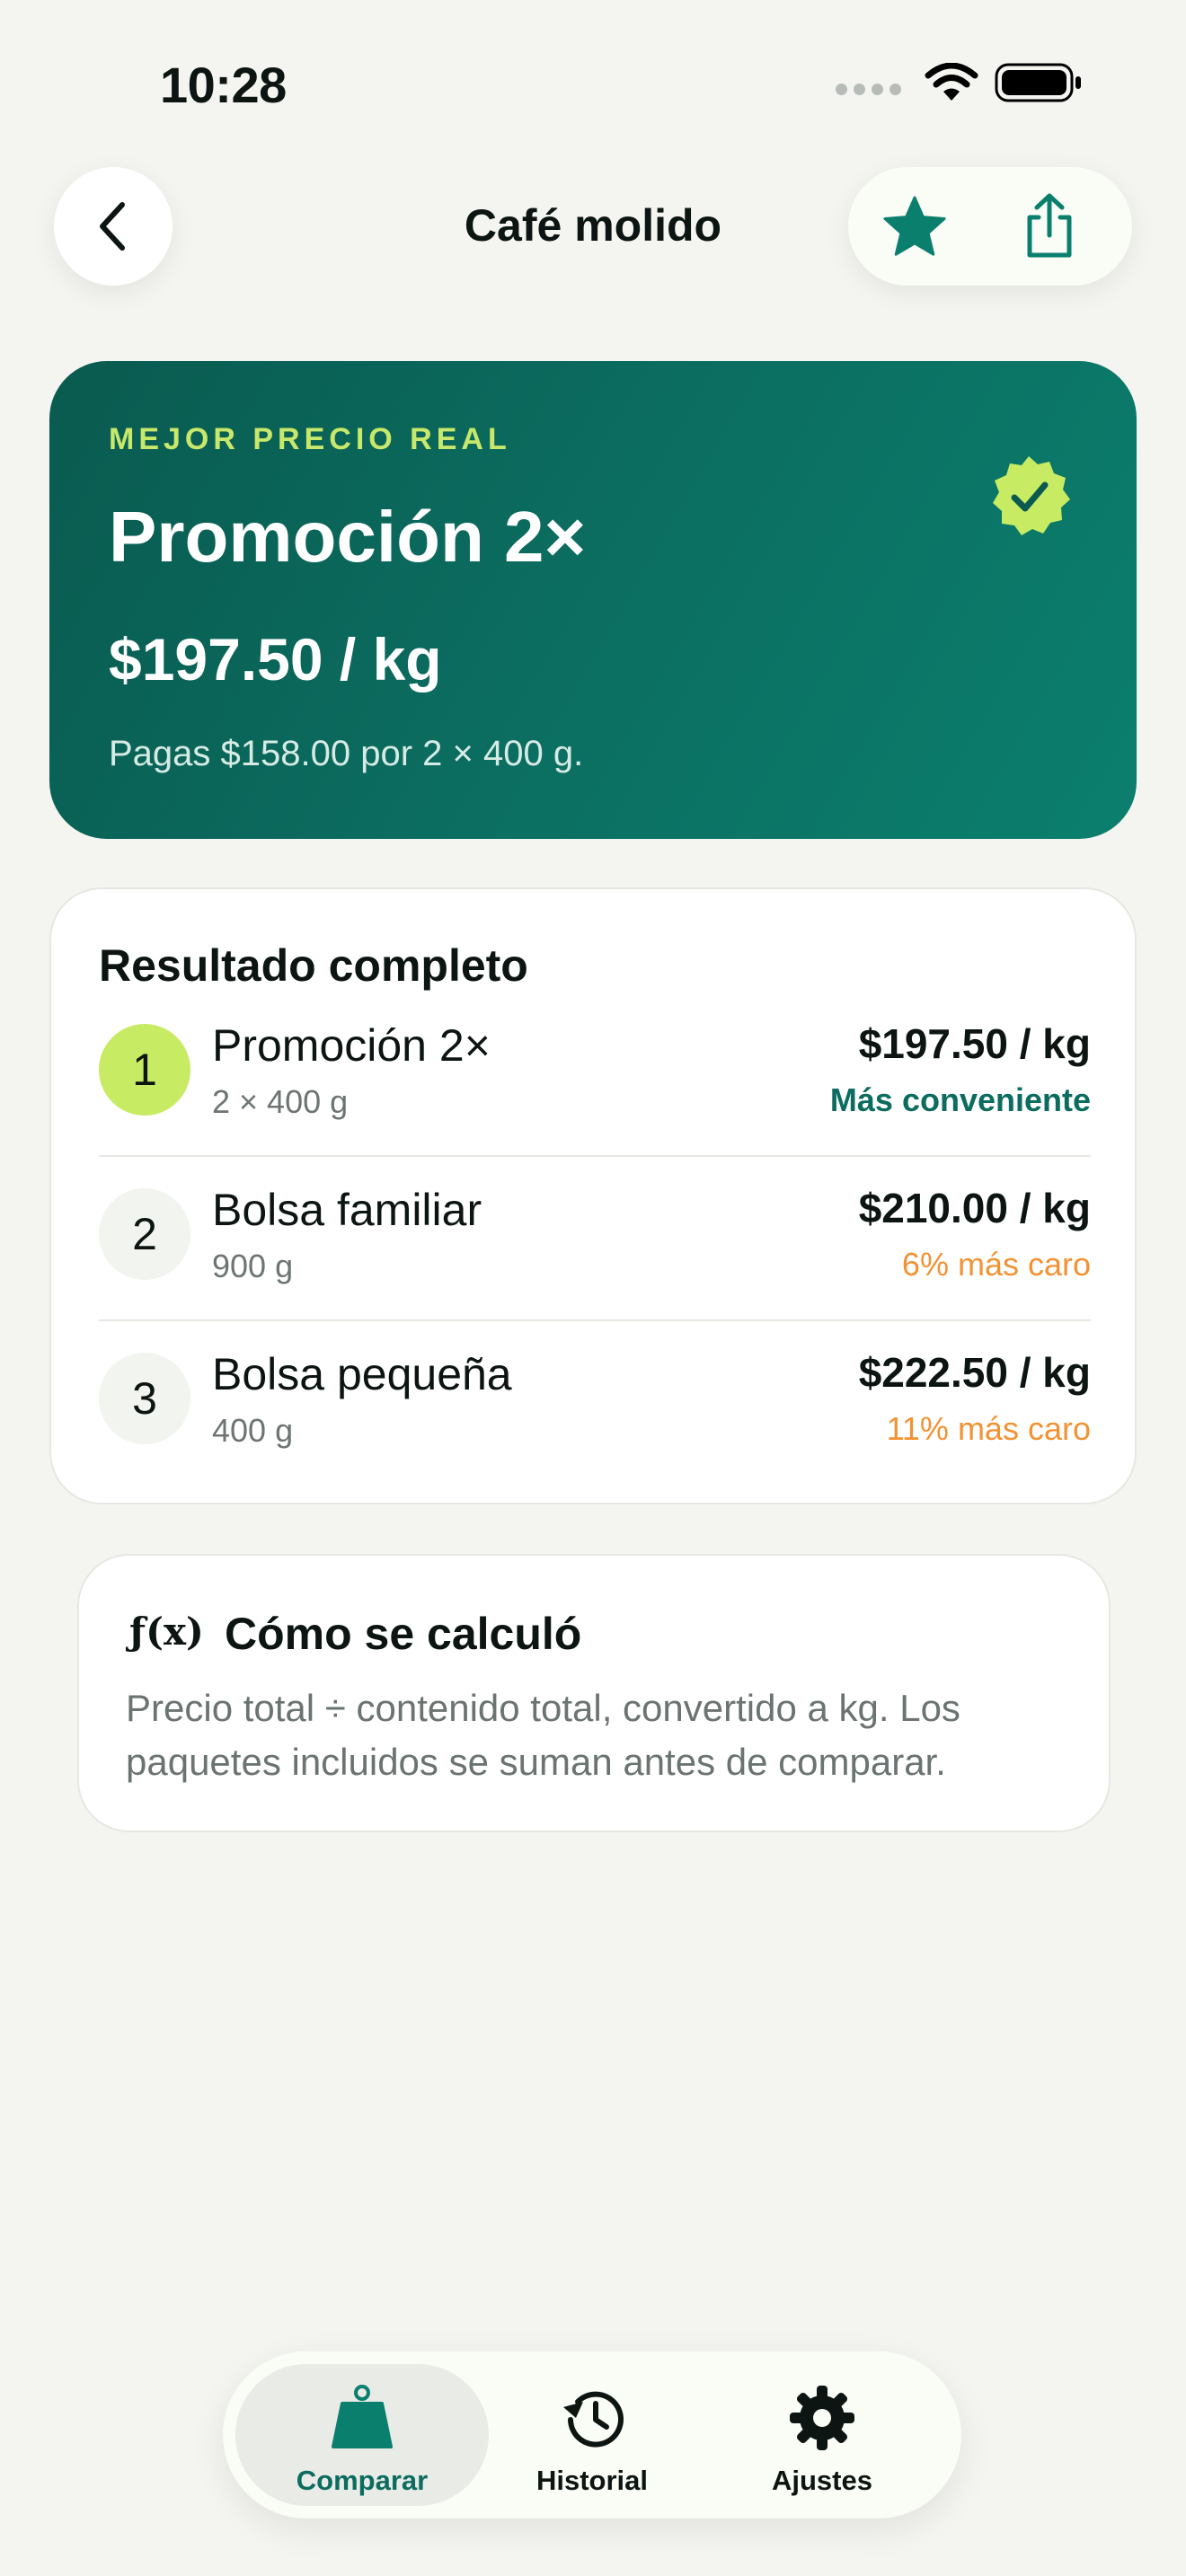 This screenshot has width=1186, height=2576. I want to click on header-actions, so click(990, 226).